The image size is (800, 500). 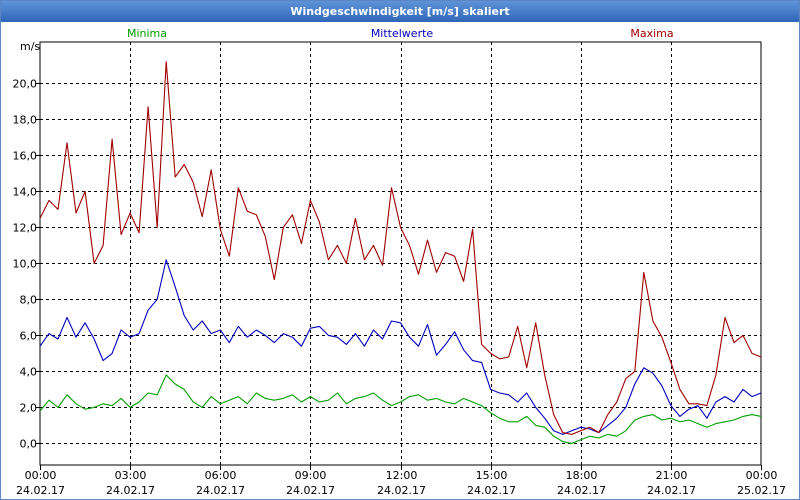 What do you see at coordinates (147, 33) in the screenshot?
I see `legend-minima: Minima` at bounding box center [147, 33].